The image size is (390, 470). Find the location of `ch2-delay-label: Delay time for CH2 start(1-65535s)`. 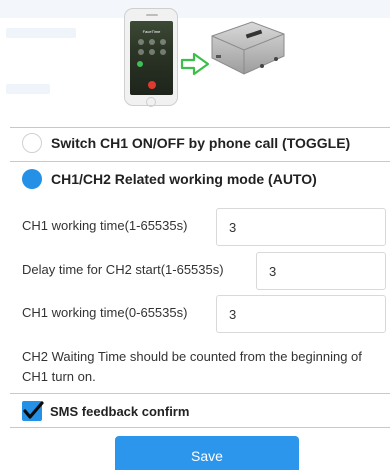

ch2-delay-label: Delay time for CH2 start(1-65535s) is located at coordinates (123, 269).